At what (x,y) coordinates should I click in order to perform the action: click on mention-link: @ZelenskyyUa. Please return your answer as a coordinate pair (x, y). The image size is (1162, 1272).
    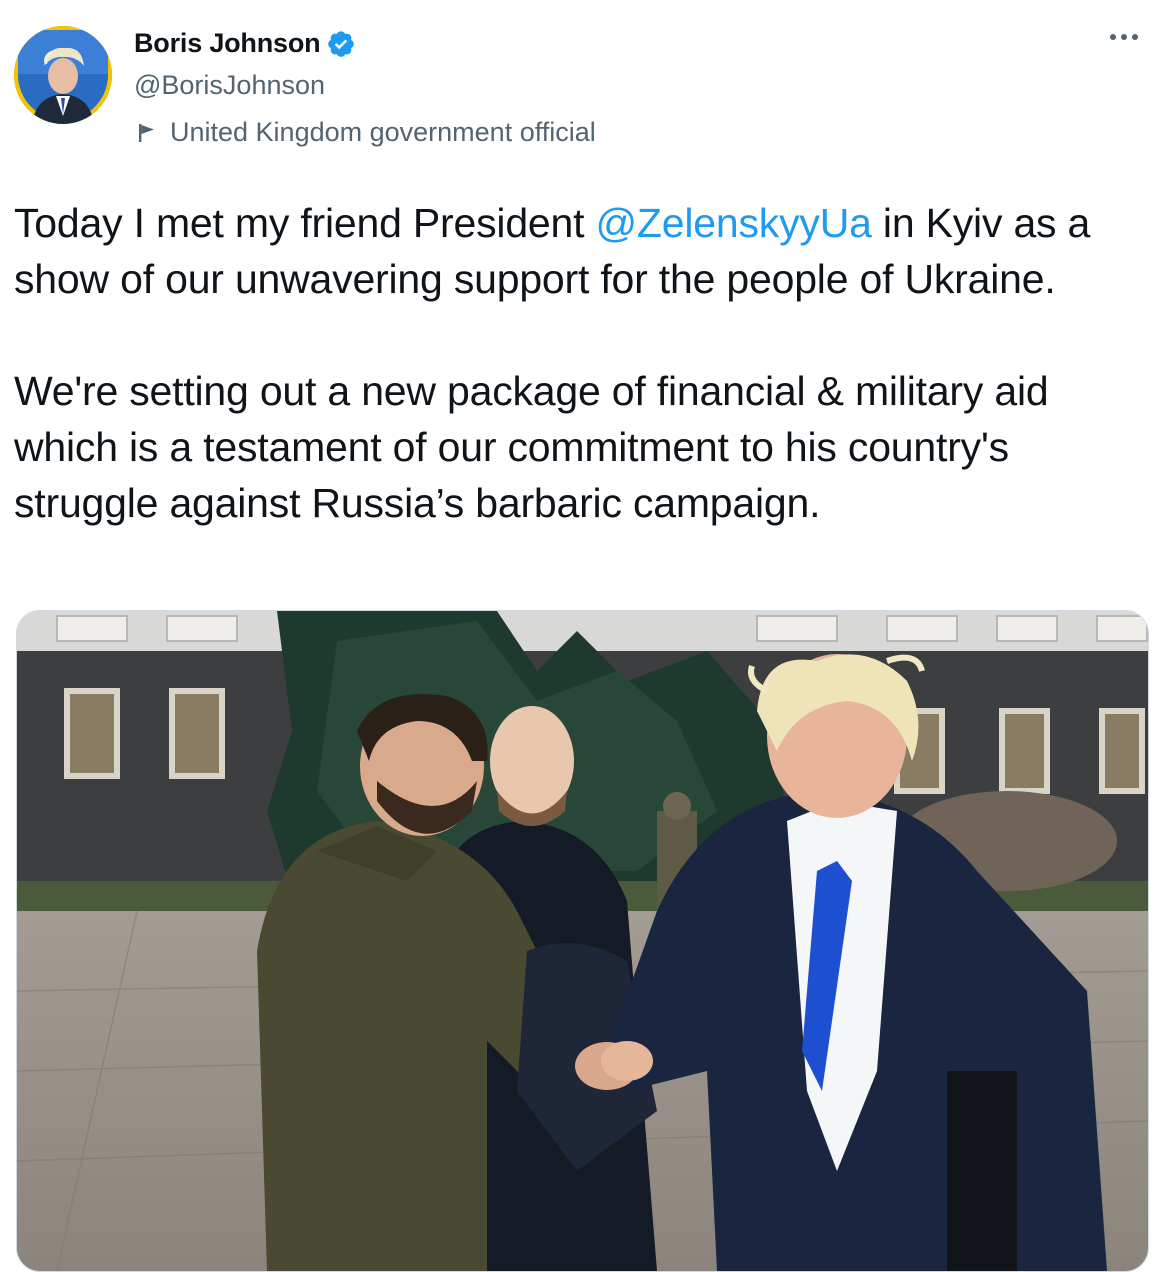
    Looking at the image, I should click on (734, 223).